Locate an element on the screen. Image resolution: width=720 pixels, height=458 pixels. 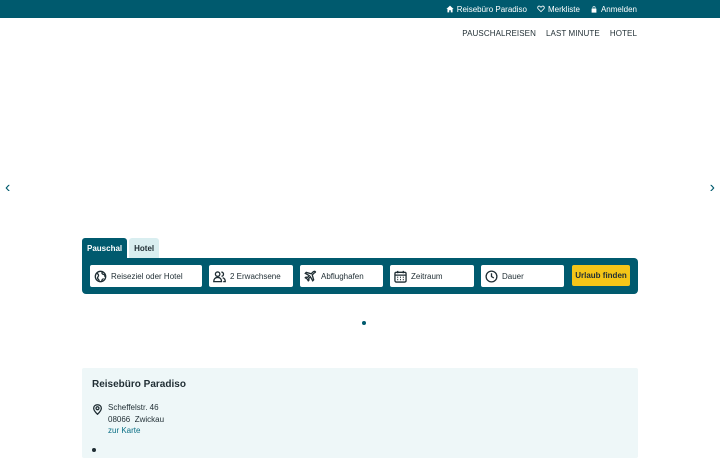
airport-placeholder: Abflughafen is located at coordinates (342, 276).